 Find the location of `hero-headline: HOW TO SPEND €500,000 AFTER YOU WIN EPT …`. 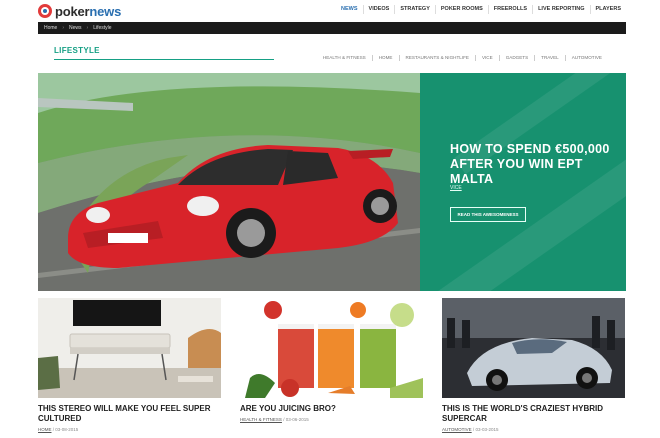

hero-headline: HOW TO SPEND €500,000 AFTER YOU WIN EPT … is located at coordinates (535, 164).